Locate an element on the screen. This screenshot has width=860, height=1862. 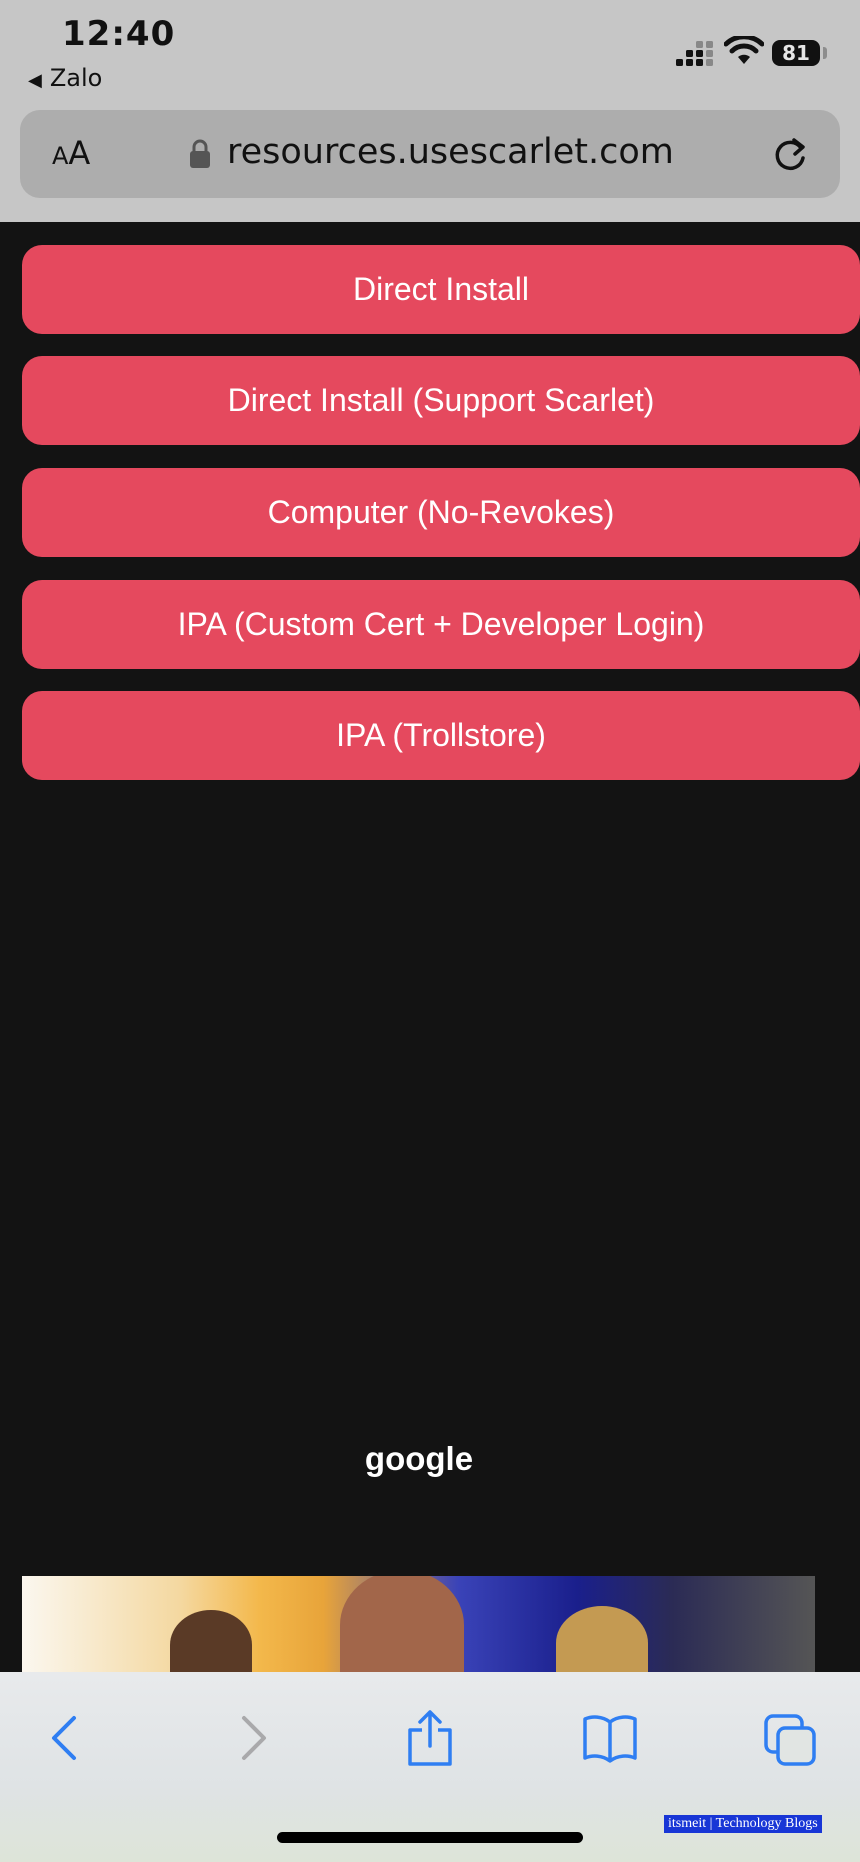
lock-icon is located at coordinates (200, 153).